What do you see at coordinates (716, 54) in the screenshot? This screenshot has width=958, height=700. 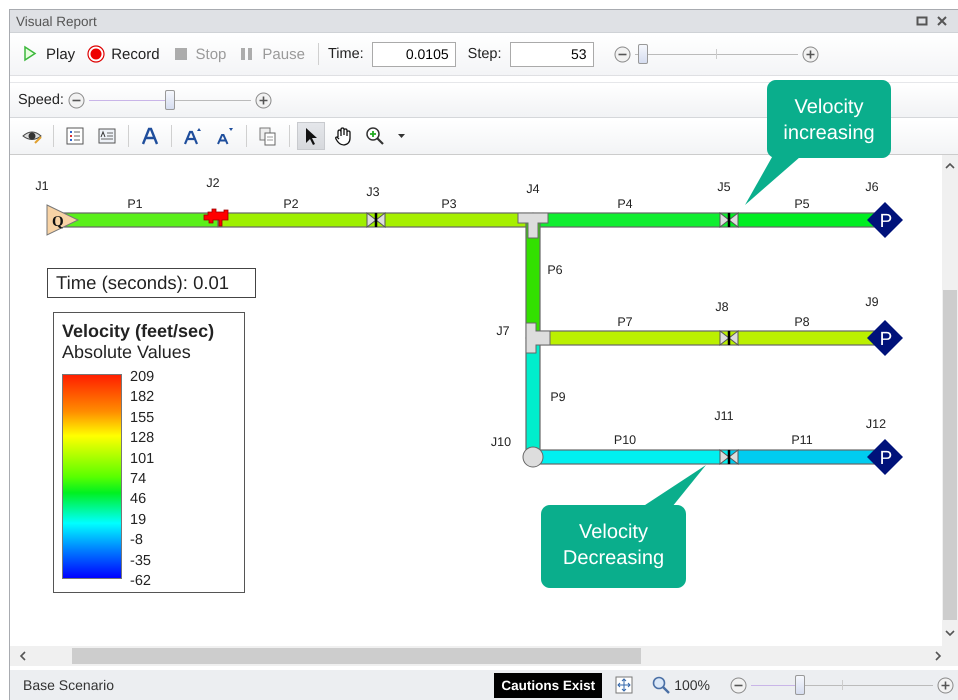 I see `step-slider` at bounding box center [716, 54].